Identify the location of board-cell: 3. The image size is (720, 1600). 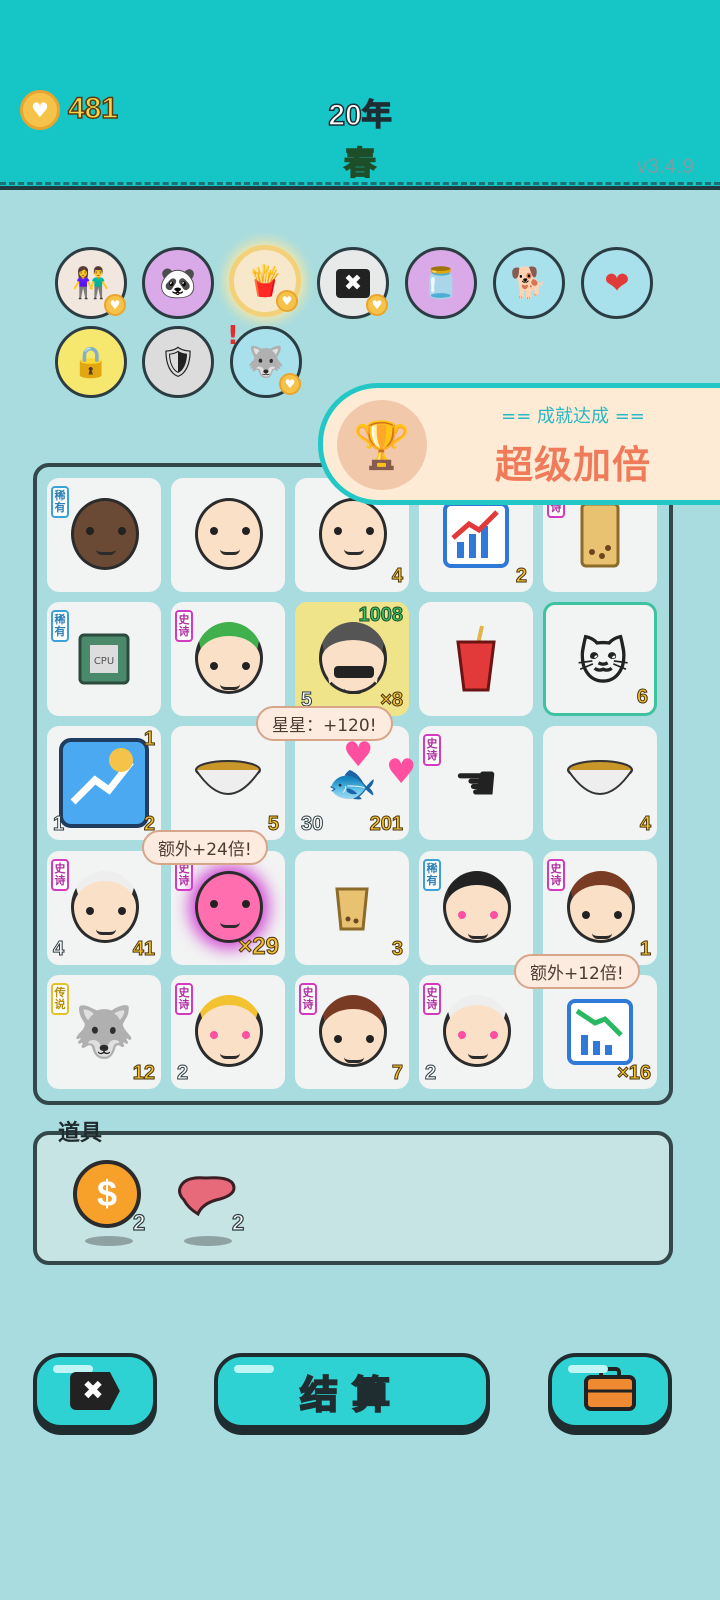
(352, 908).